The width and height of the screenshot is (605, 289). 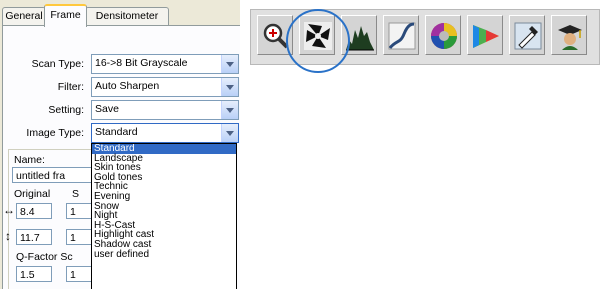 What do you see at coordinates (29, 160) in the screenshot?
I see `name-label: Name:` at bounding box center [29, 160].